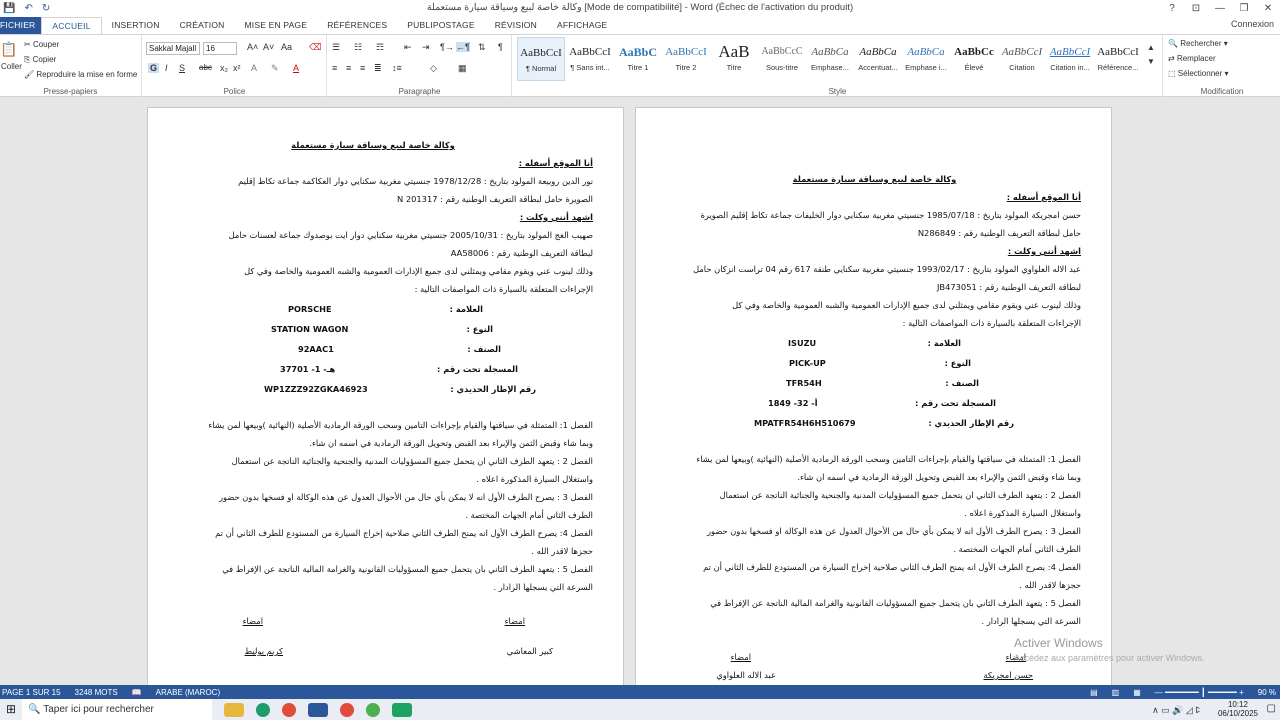  What do you see at coordinates (1176, 709) in the screenshot?
I see `system-tray: ∧ ▭ 🔊 ◿ ꛕ` at bounding box center [1176, 709].